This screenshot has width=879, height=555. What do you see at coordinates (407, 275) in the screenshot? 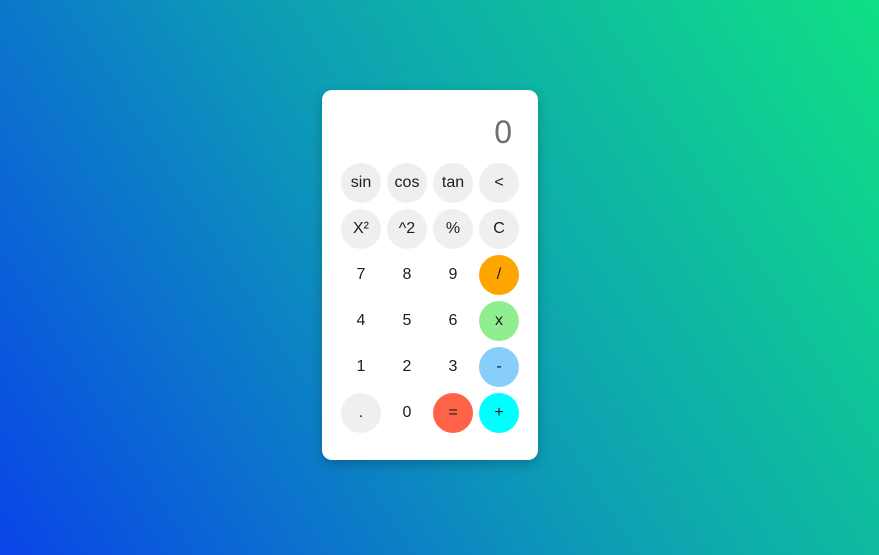
I see `digit-8-button: 8` at bounding box center [407, 275].